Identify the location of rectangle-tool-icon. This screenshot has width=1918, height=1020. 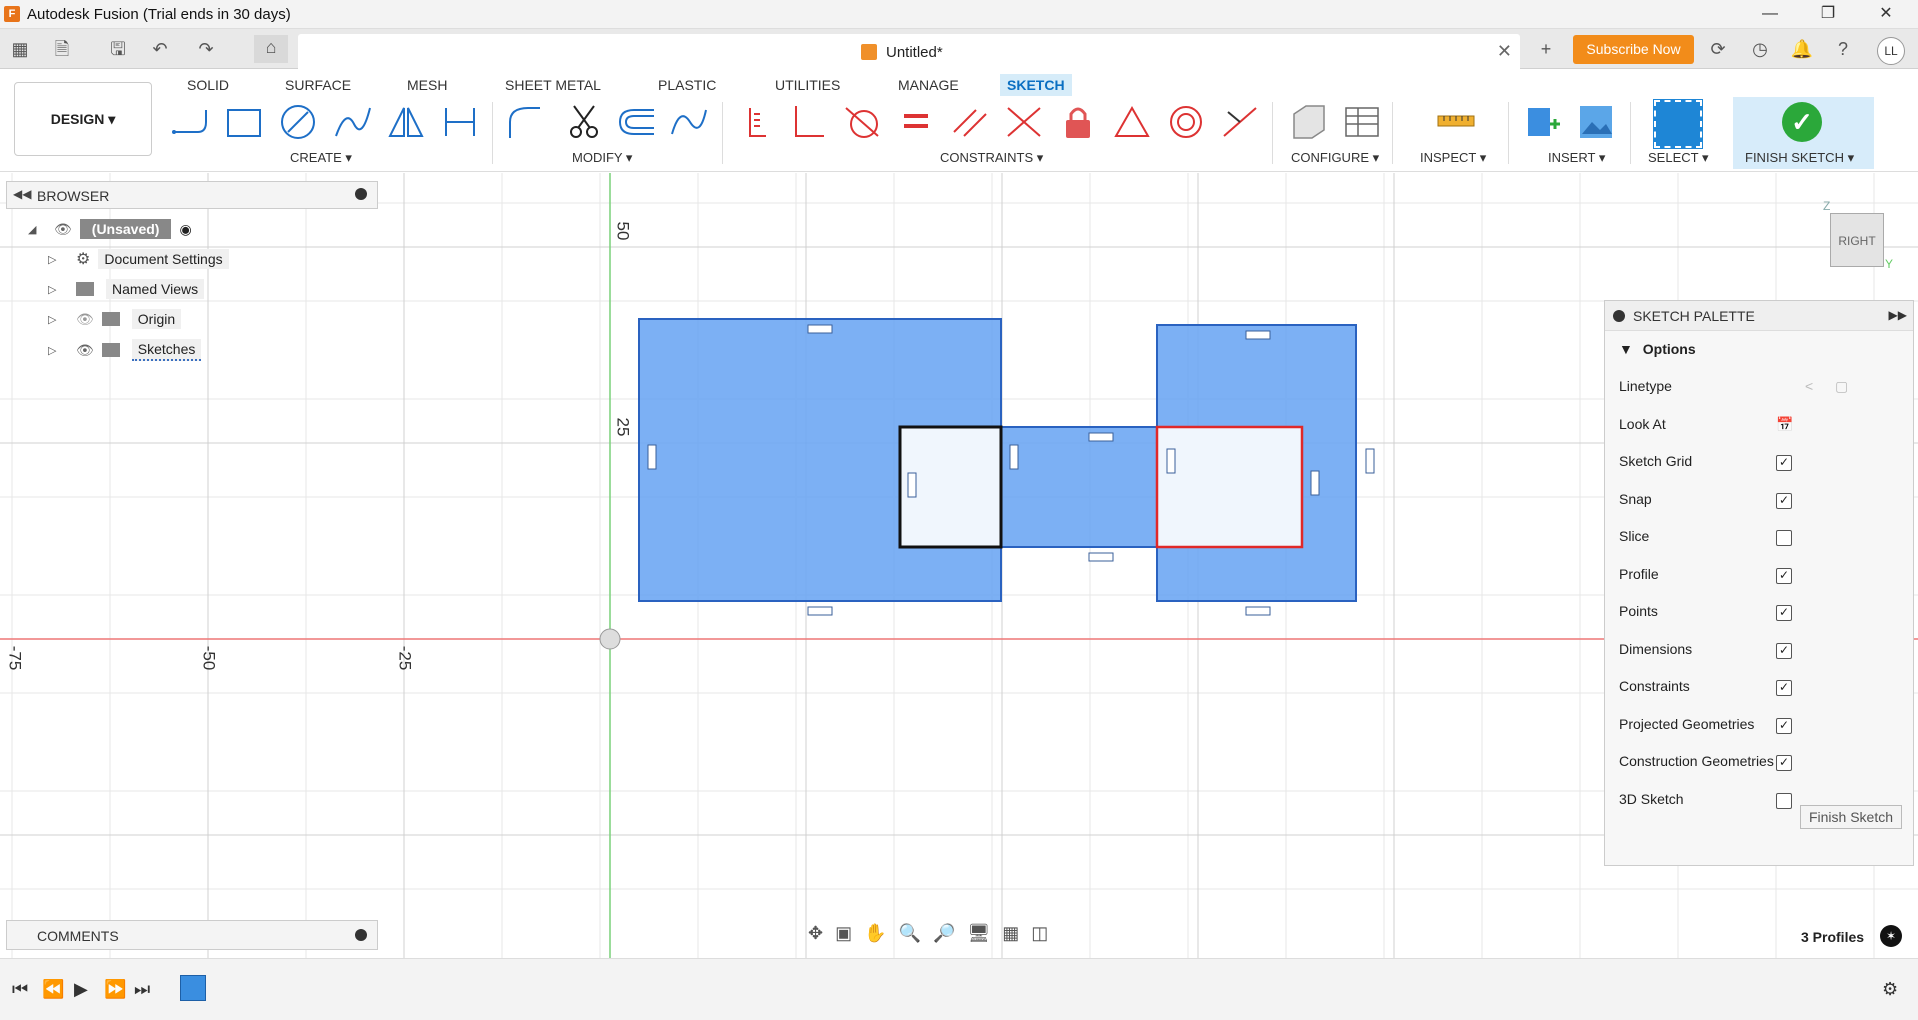
(244, 122).